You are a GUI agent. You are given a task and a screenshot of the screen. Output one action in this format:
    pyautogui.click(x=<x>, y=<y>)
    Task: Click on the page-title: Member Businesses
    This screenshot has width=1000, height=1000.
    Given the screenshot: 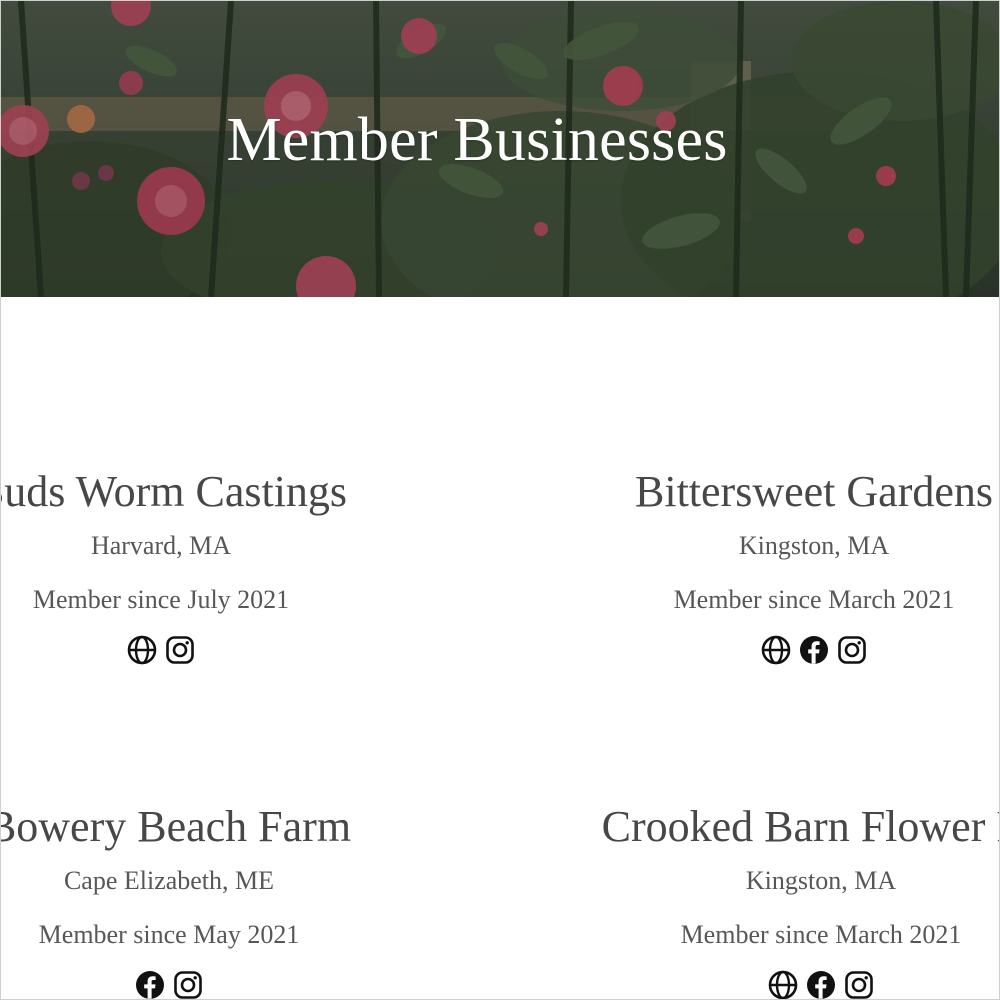 What is the action you would take?
    pyautogui.click(x=477, y=140)
    